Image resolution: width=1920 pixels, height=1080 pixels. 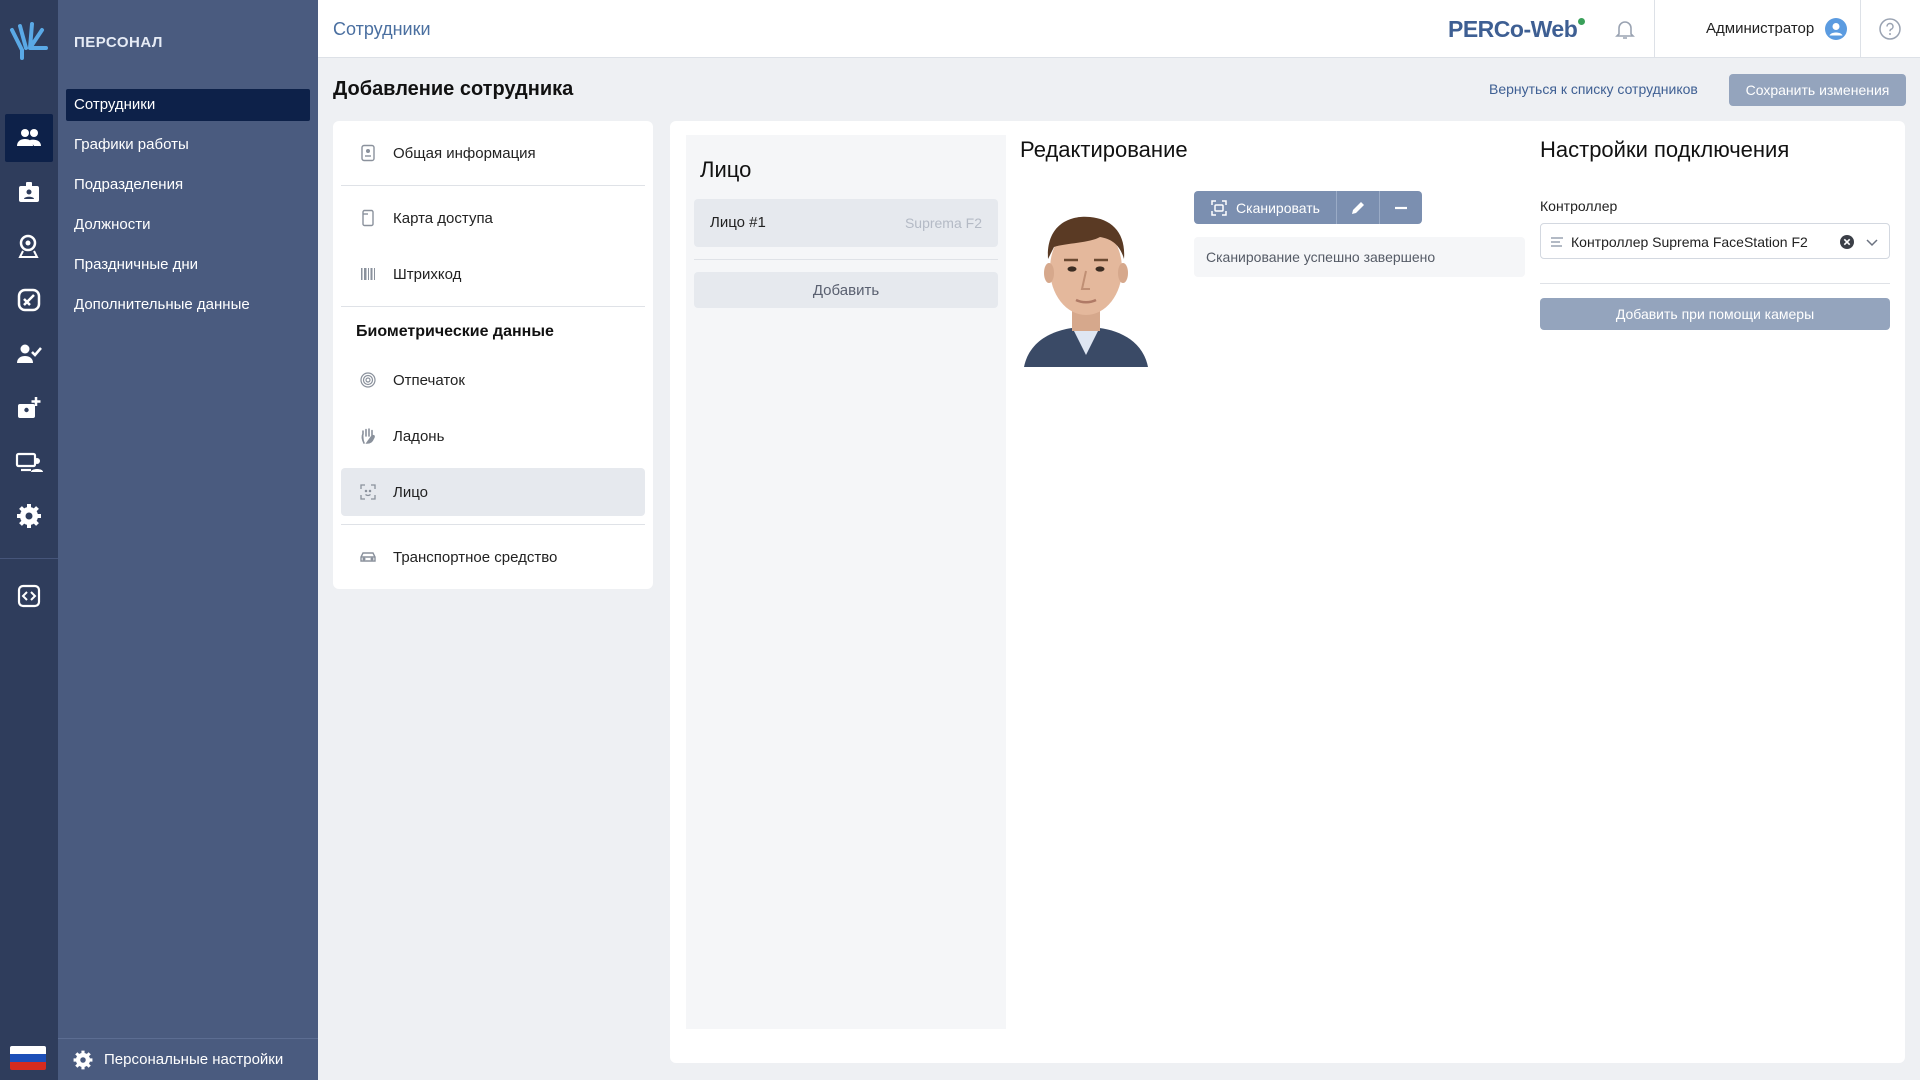 I want to click on face-photo-image, so click(x=1086, y=277).